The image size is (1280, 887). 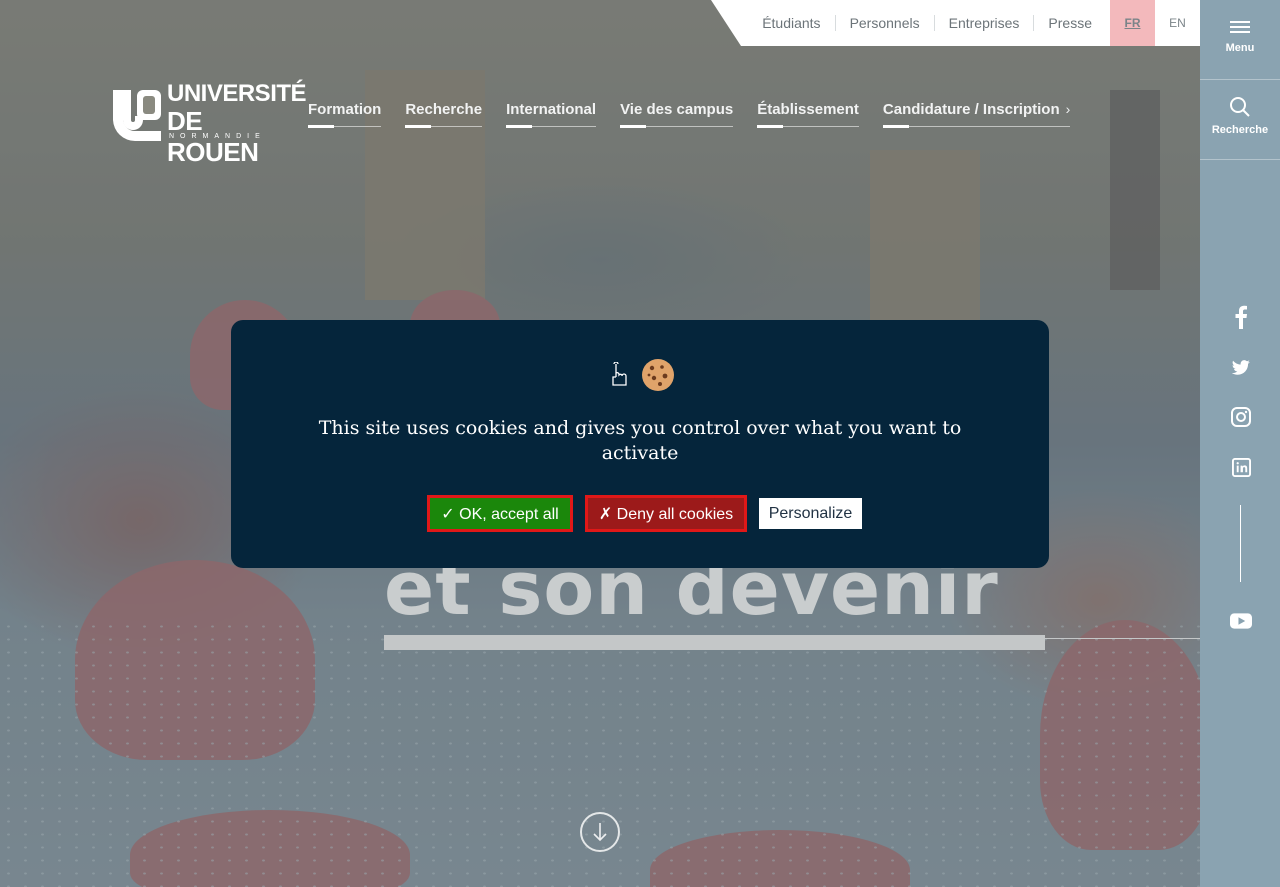 I want to click on utility-nav: Étudiants Personnels Entreprises Presse, so click(x=910, y=23).